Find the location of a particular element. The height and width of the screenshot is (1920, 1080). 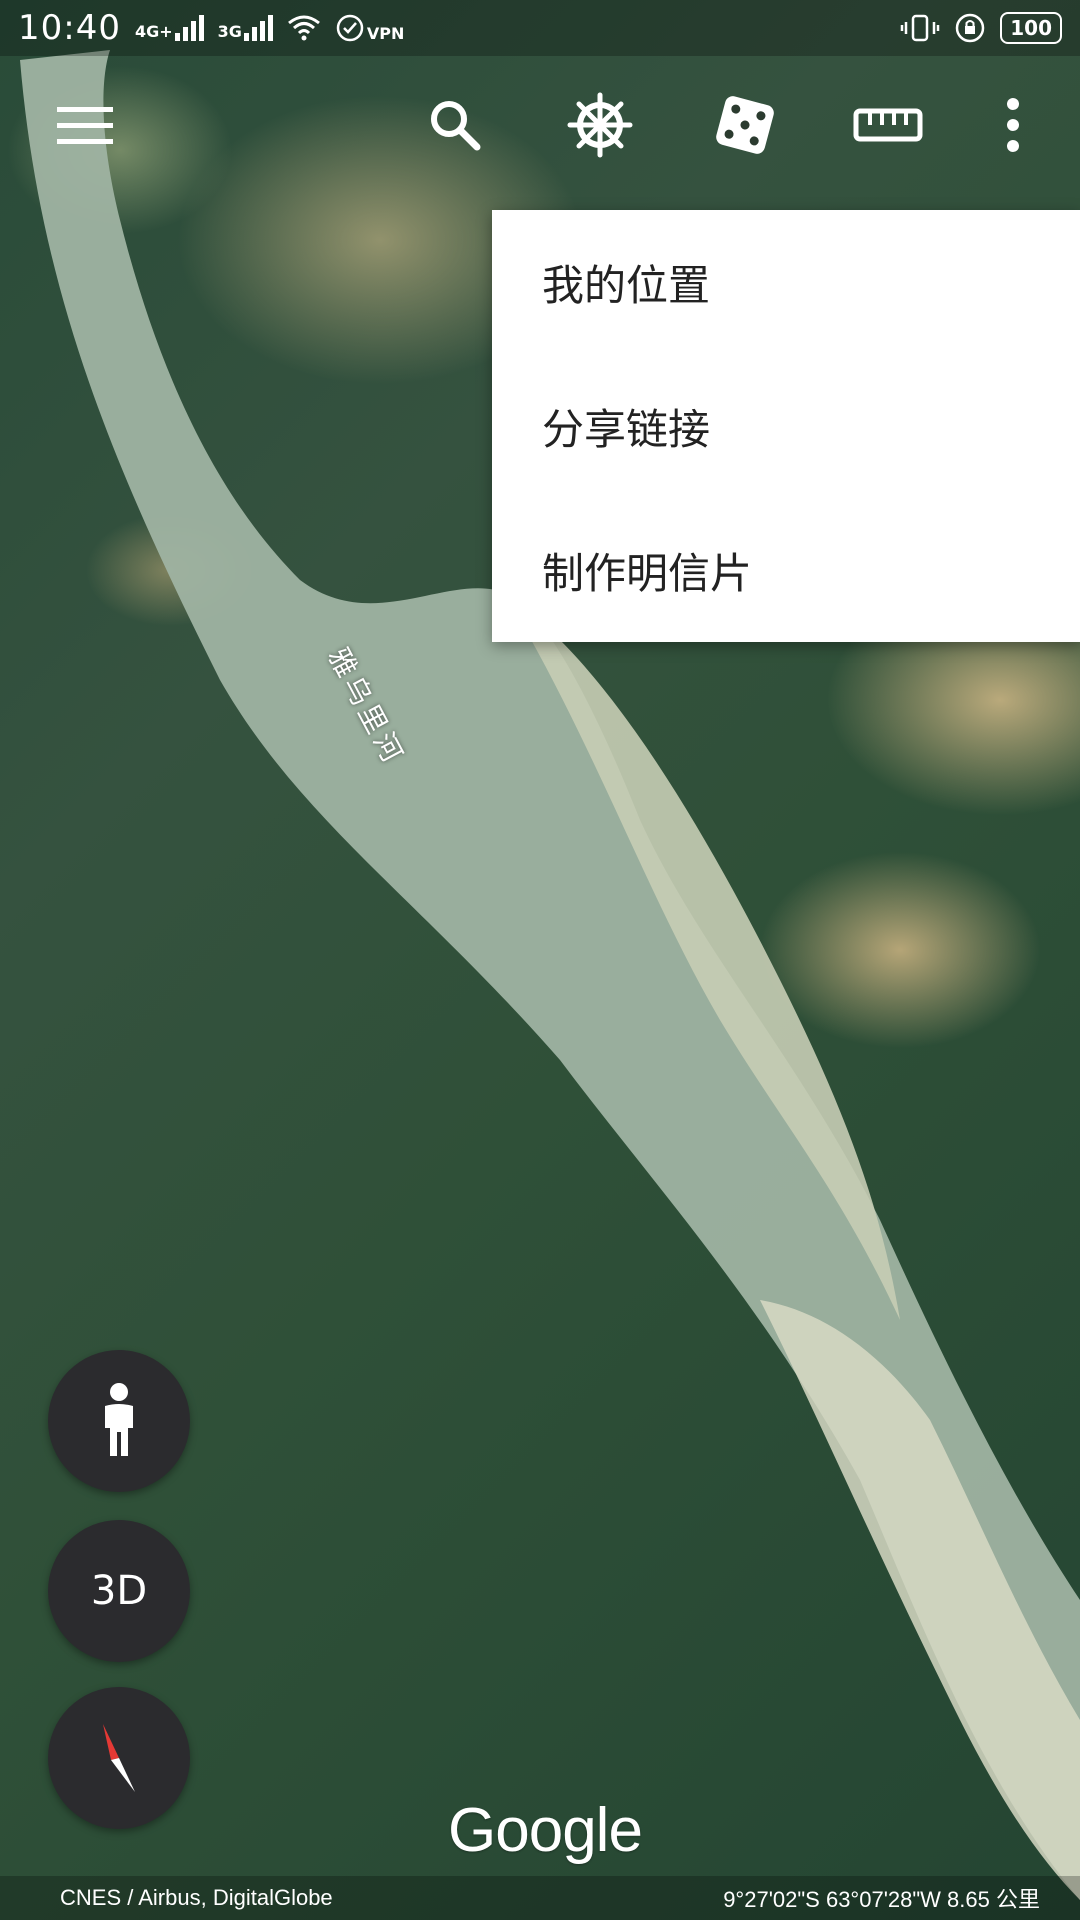

menu-item-share-link: 分享链接 is located at coordinates (786, 426).